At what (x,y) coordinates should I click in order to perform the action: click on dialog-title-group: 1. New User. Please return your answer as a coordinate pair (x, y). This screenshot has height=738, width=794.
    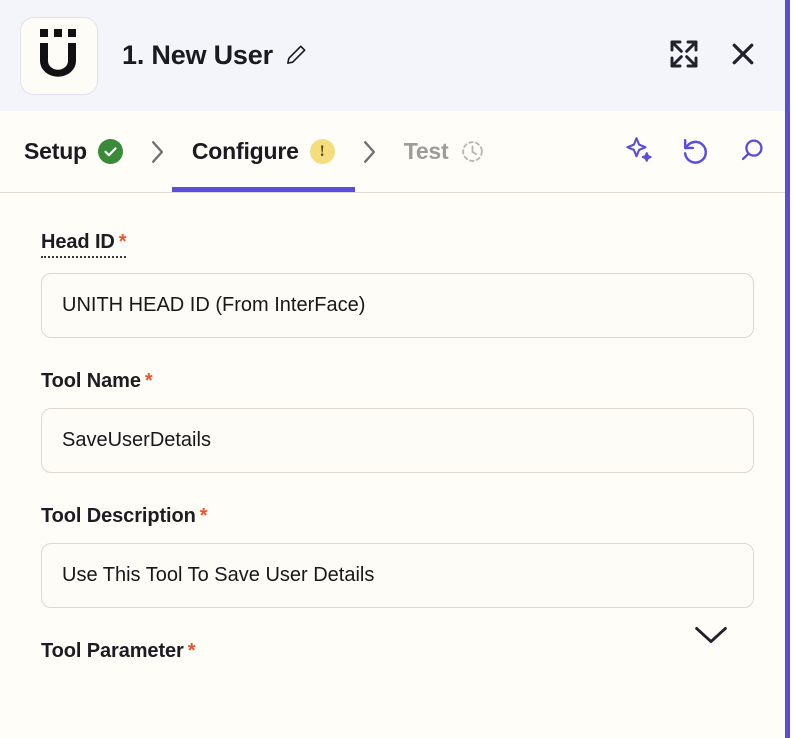
    Looking at the image, I should click on (215, 55).